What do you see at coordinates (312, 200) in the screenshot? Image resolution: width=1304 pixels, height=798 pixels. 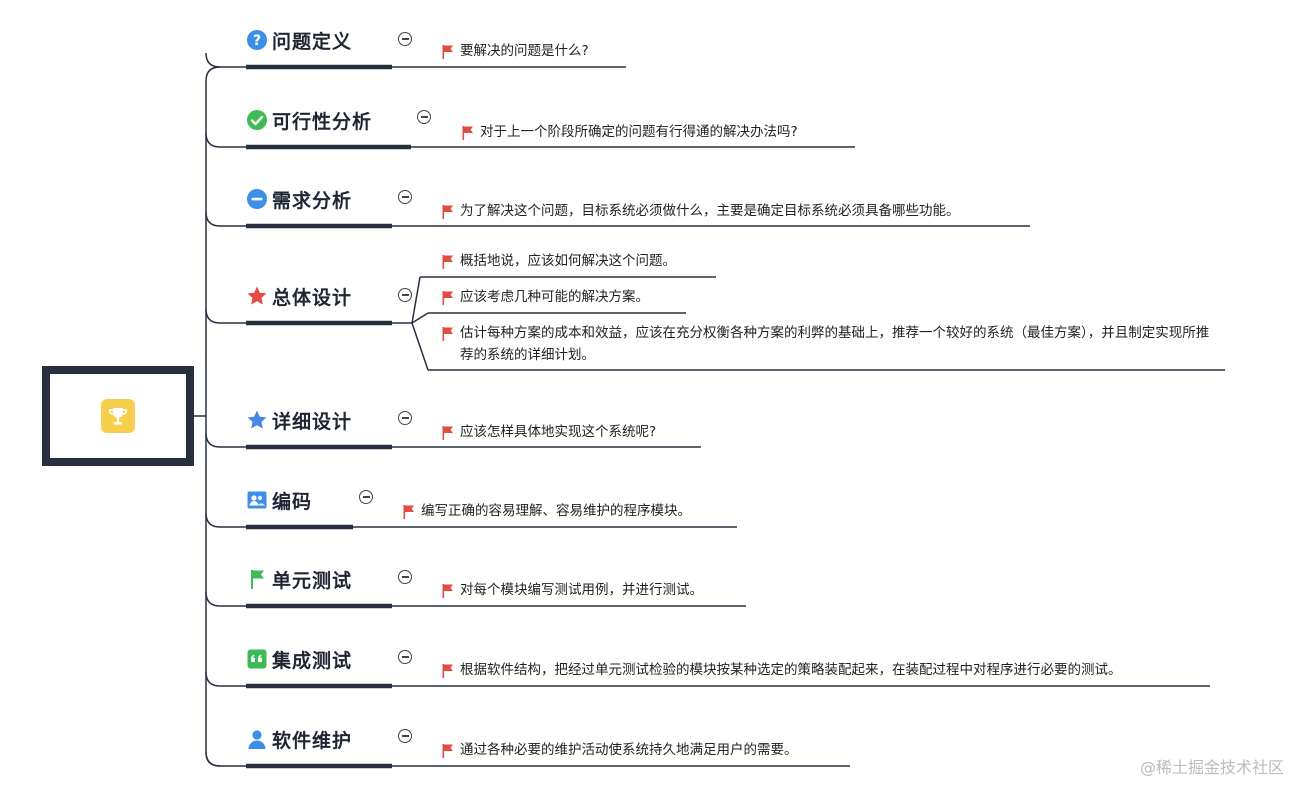 I see `stage-label: 需求分析` at bounding box center [312, 200].